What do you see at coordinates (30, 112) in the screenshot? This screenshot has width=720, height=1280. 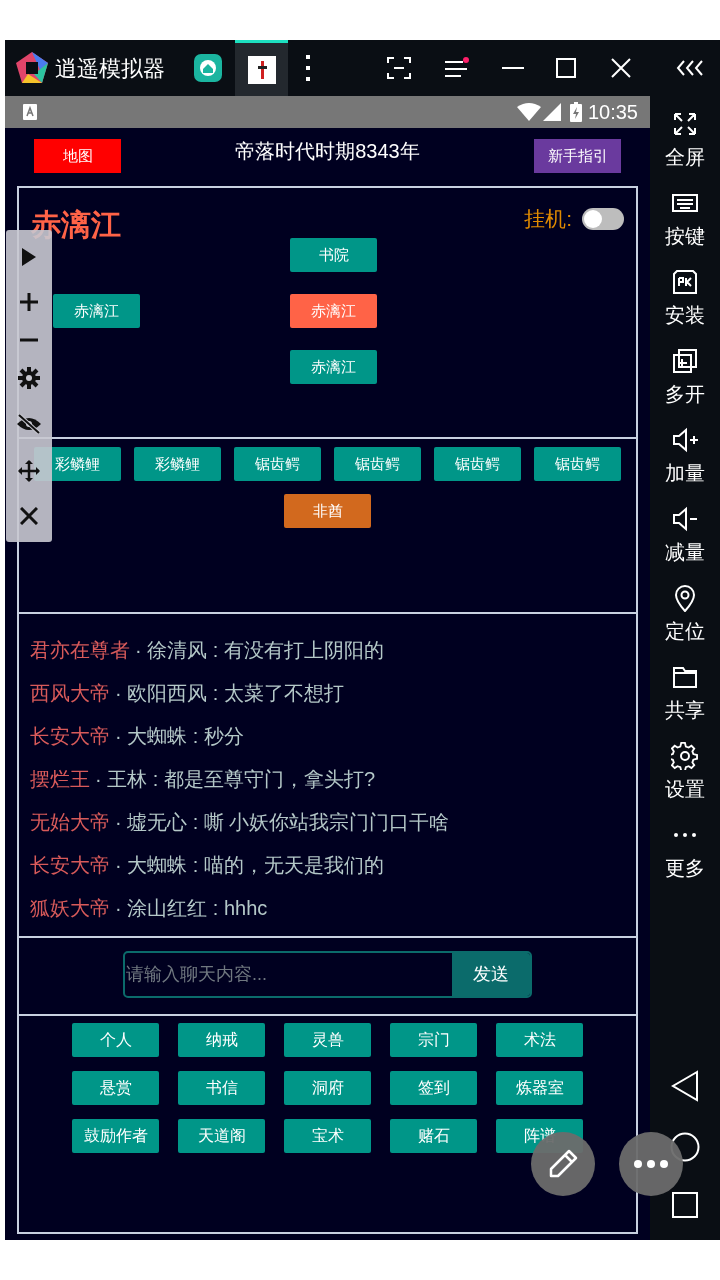 I see `keyboard-indicator-icon` at bounding box center [30, 112].